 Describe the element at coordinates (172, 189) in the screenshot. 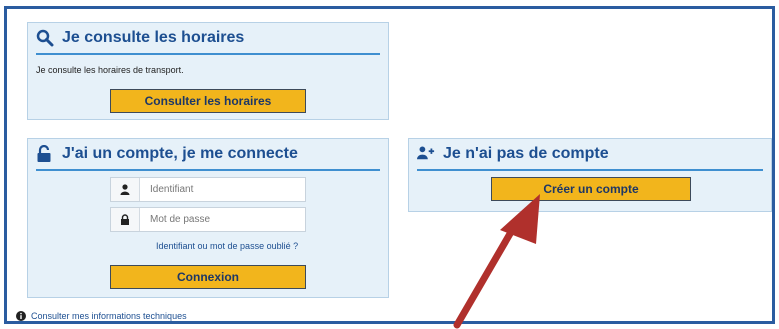

I see `username-placeholder: Identifiant` at that location.